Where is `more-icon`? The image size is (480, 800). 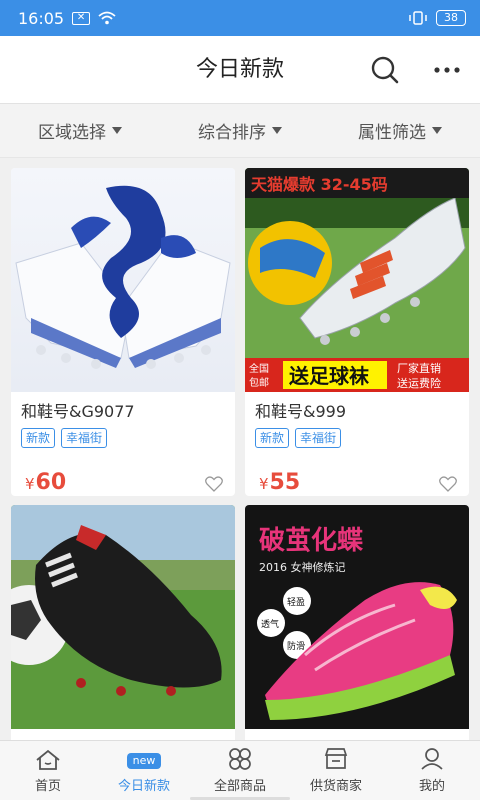
more-icon is located at coordinates (447, 70).